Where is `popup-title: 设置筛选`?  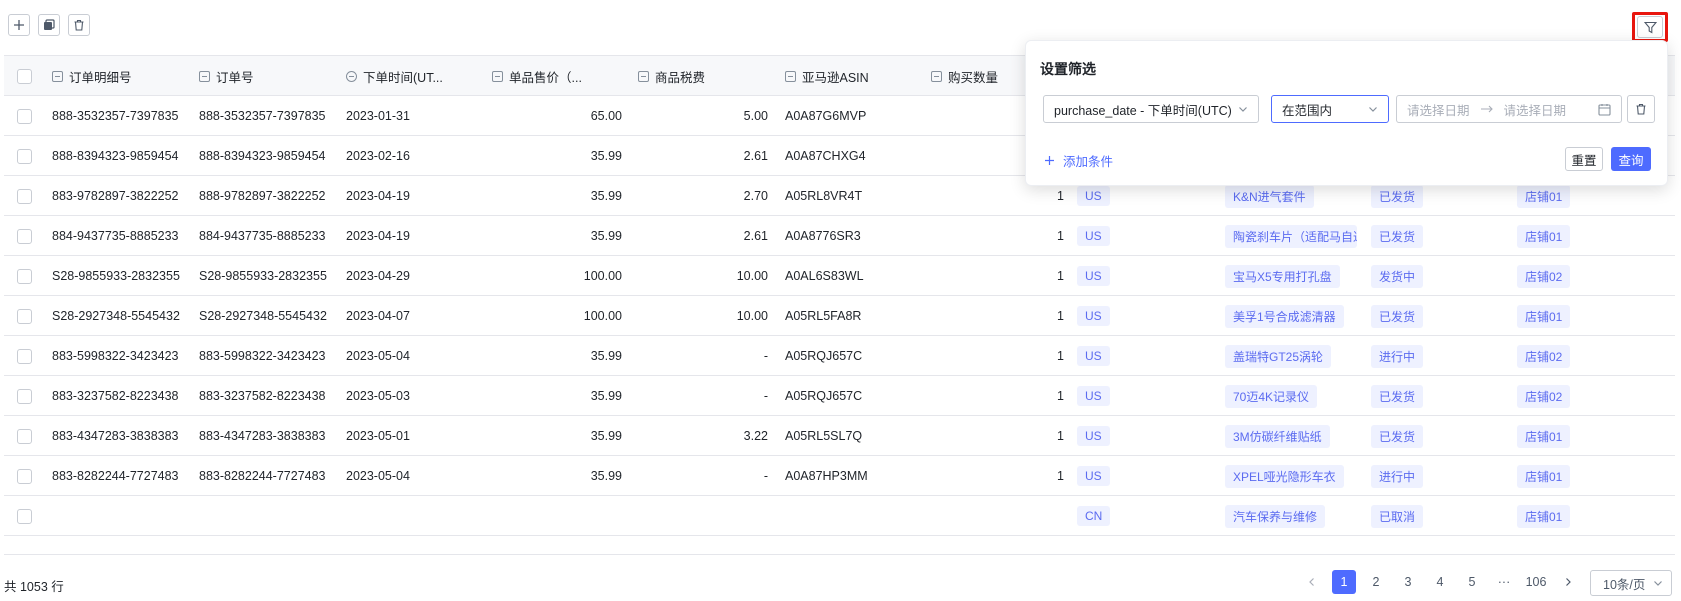 popup-title: 设置筛选 is located at coordinates (1068, 69).